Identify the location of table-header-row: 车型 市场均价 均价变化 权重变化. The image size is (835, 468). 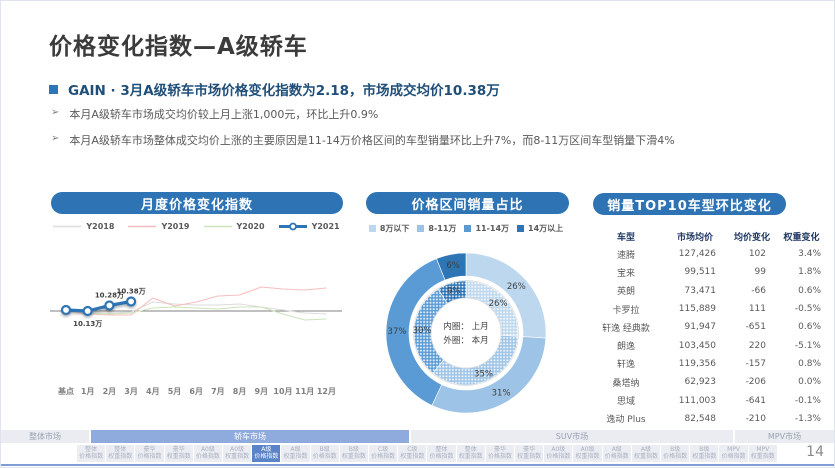
(708, 236).